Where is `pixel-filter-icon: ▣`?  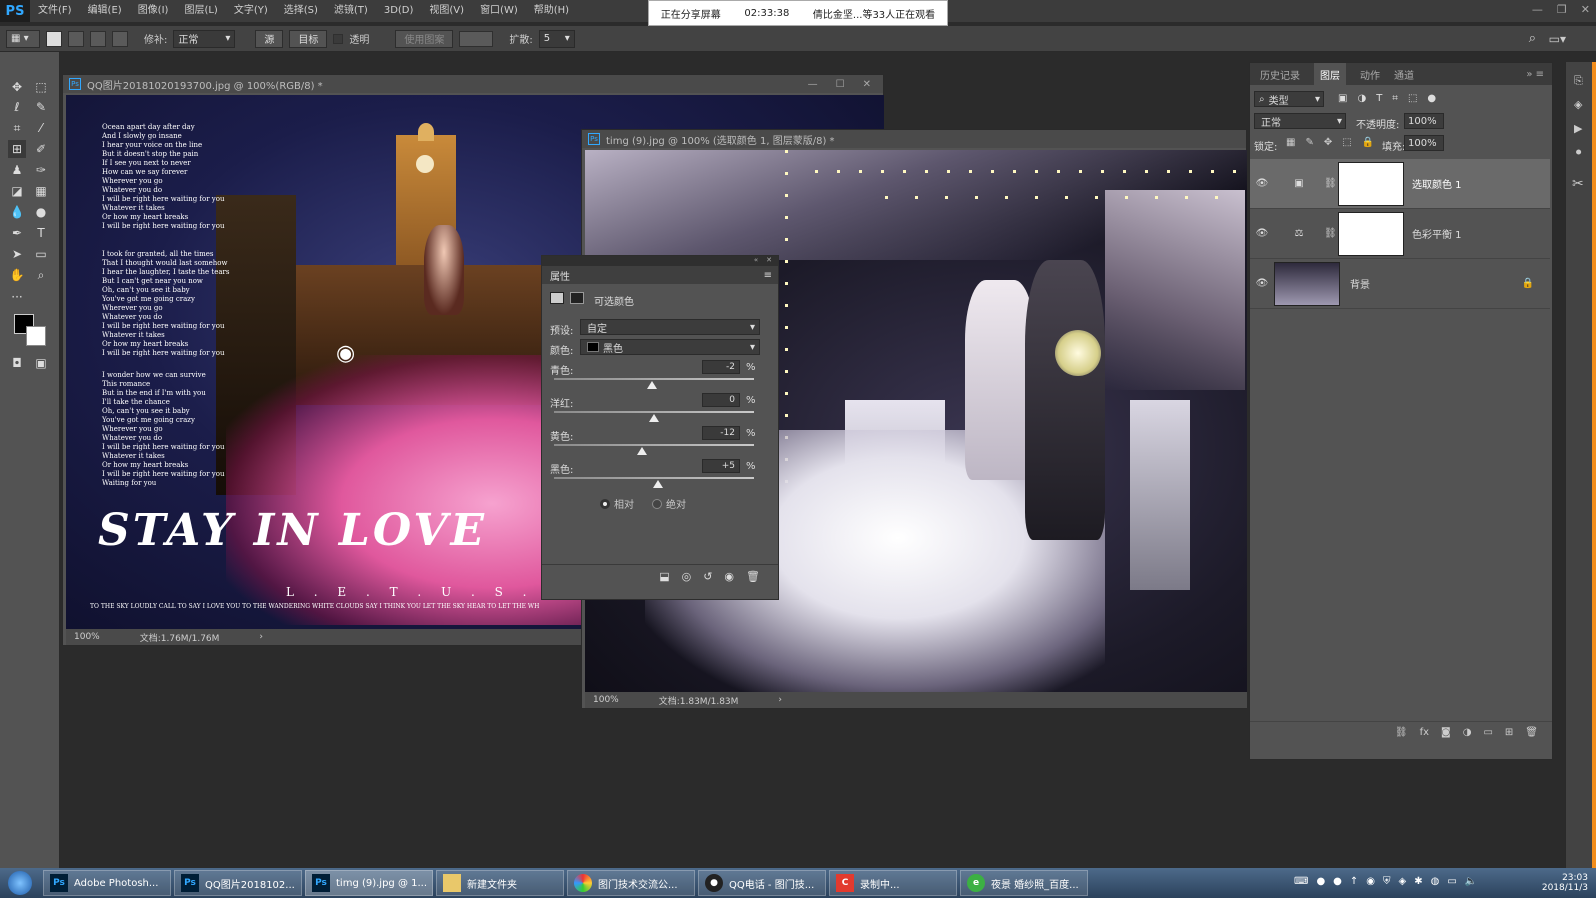
pixel-filter-icon: ▣ is located at coordinates (1342, 98).